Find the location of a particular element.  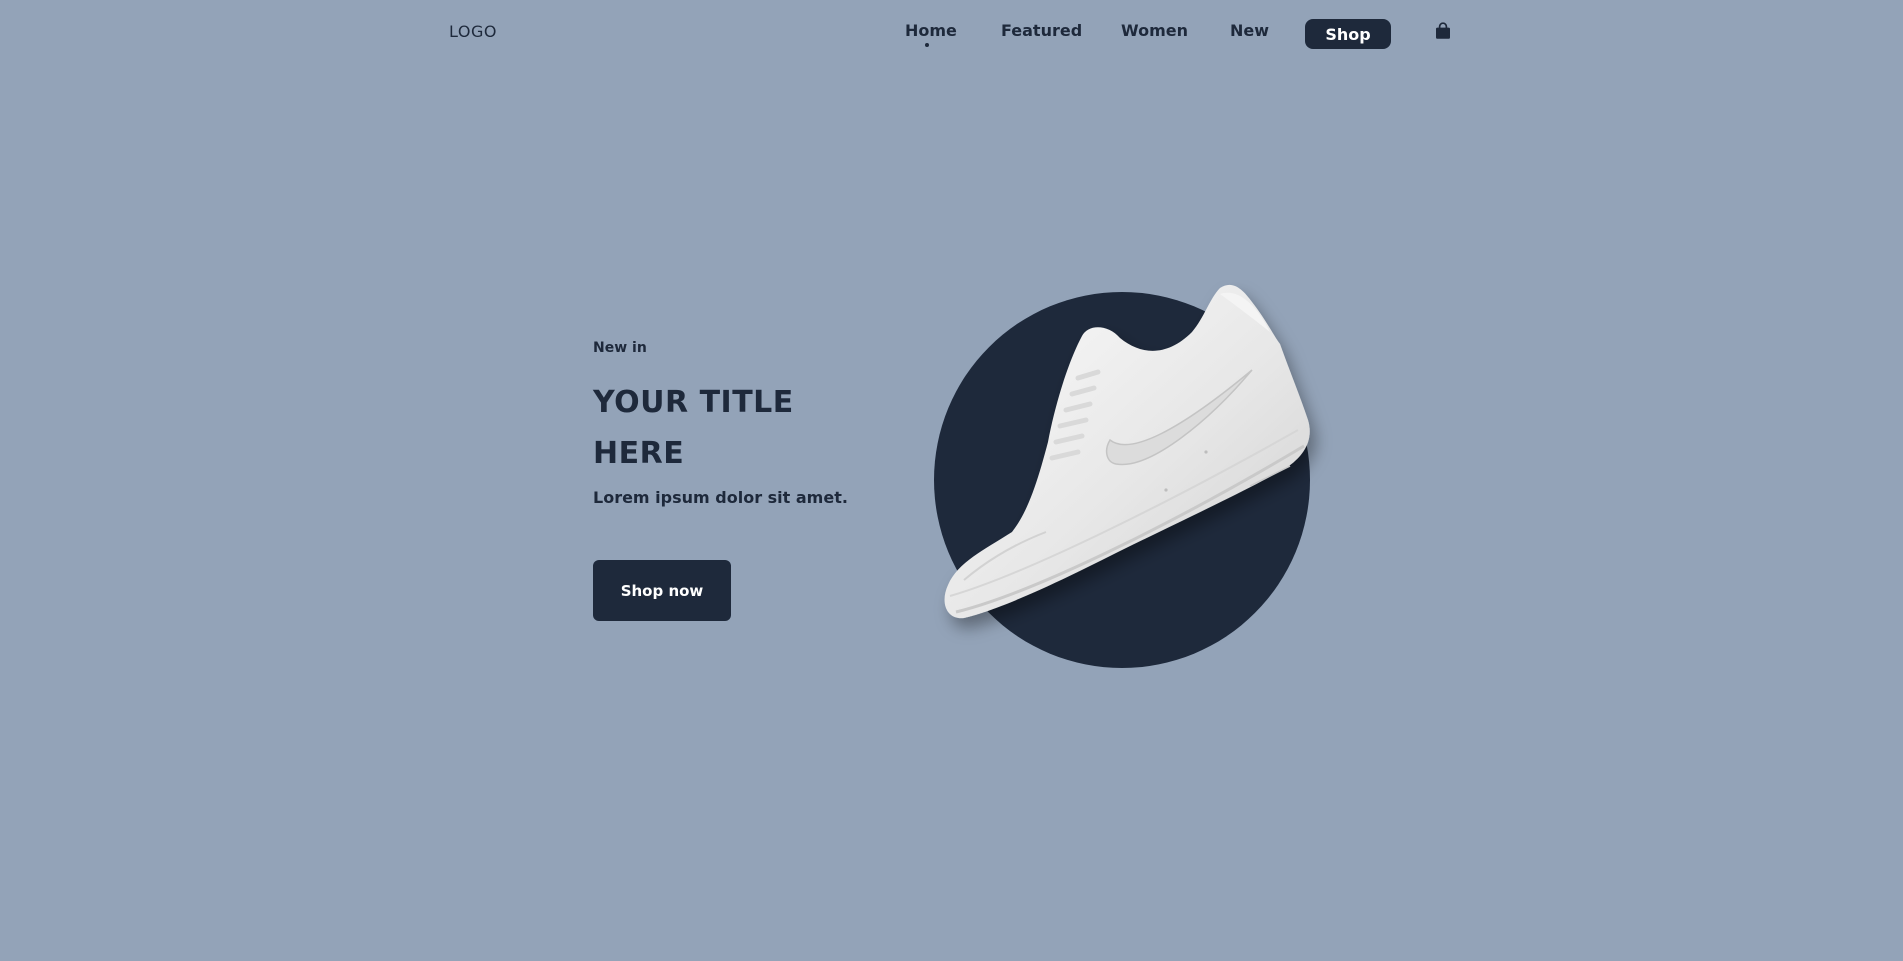

nav-shop-button: Shop is located at coordinates (1348, 34).